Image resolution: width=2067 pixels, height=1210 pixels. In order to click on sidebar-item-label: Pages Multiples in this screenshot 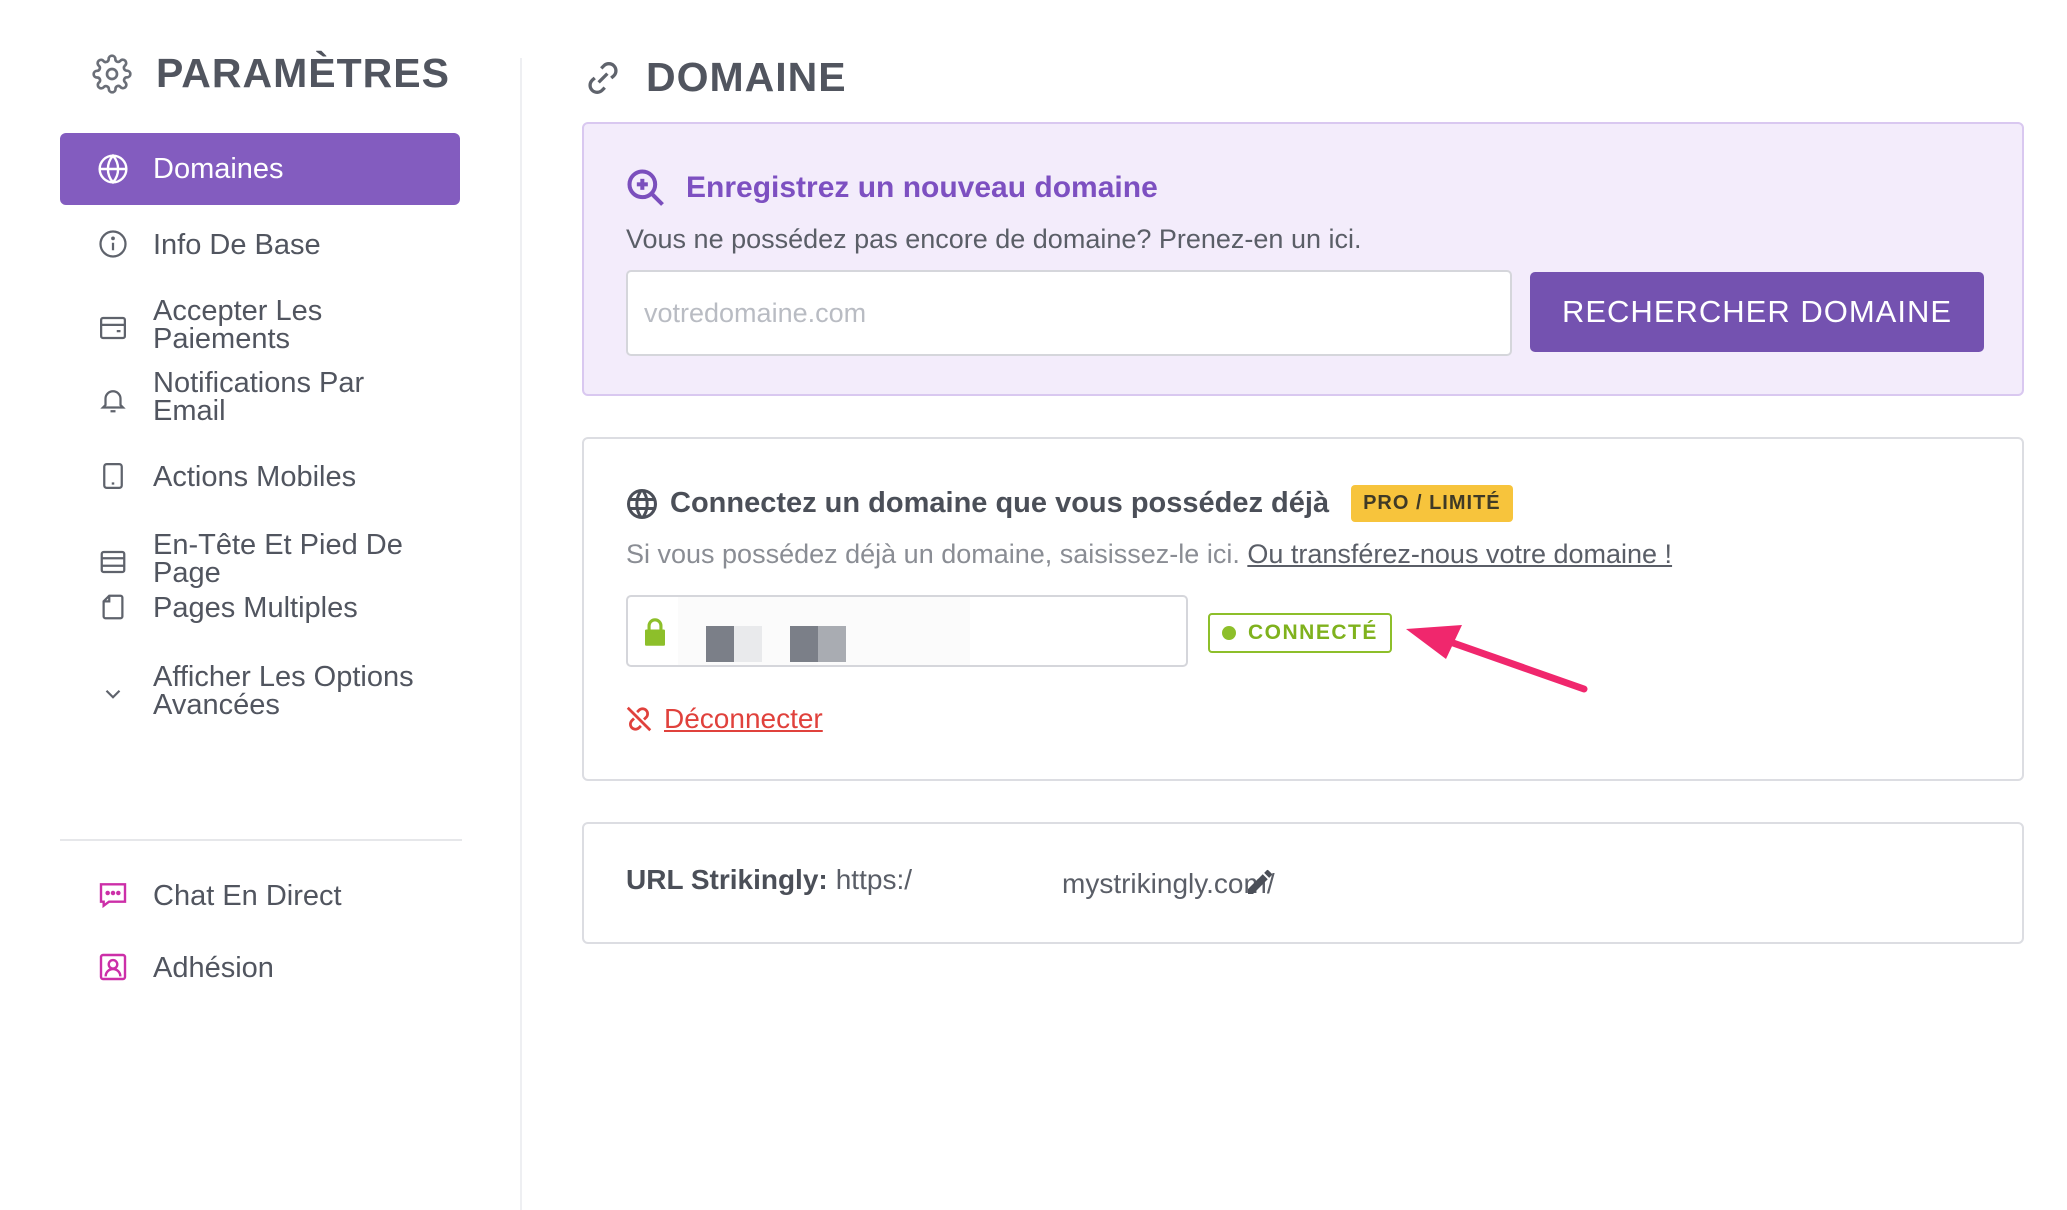, I will do `click(255, 608)`.